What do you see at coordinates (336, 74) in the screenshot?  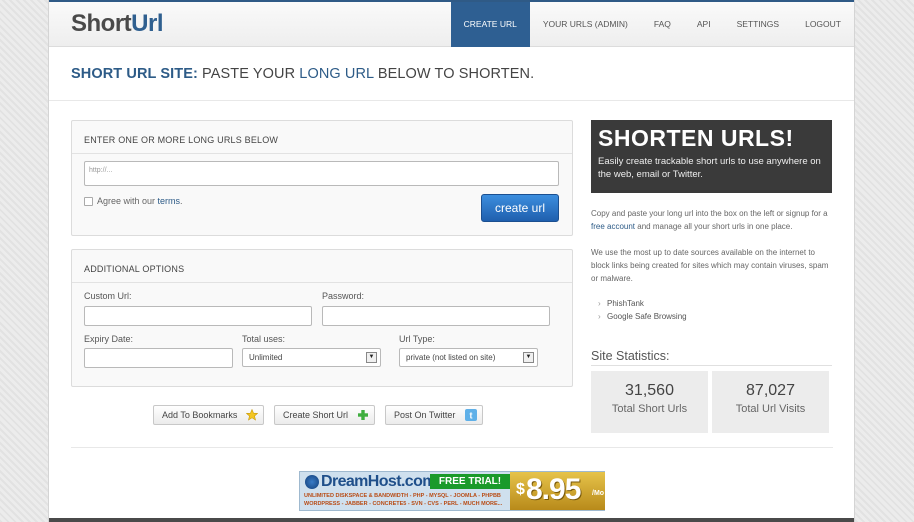 I see `headline-highlight: LONG URL` at bounding box center [336, 74].